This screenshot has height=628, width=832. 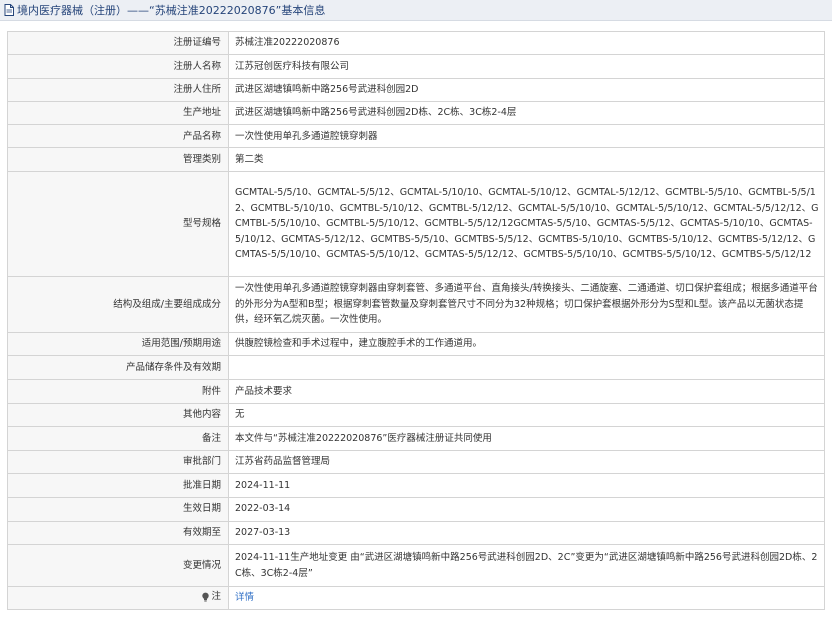 I want to click on row-note: 注 详情, so click(x=416, y=598).